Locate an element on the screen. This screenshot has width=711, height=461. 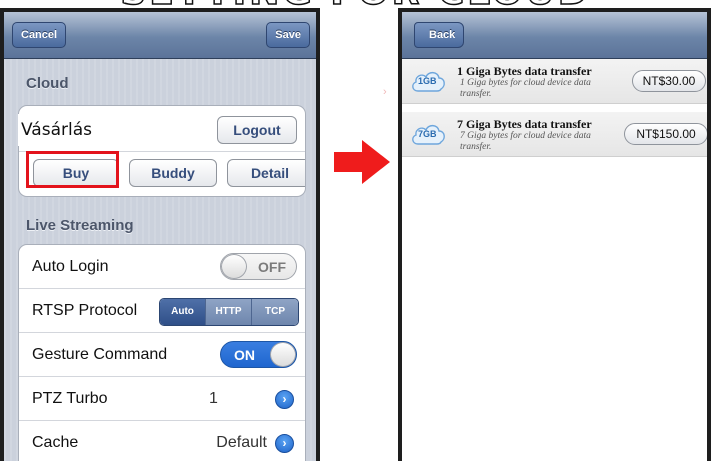
ptz-turbo-row: PTZ Turbo 1 › is located at coordinates (162, 399).